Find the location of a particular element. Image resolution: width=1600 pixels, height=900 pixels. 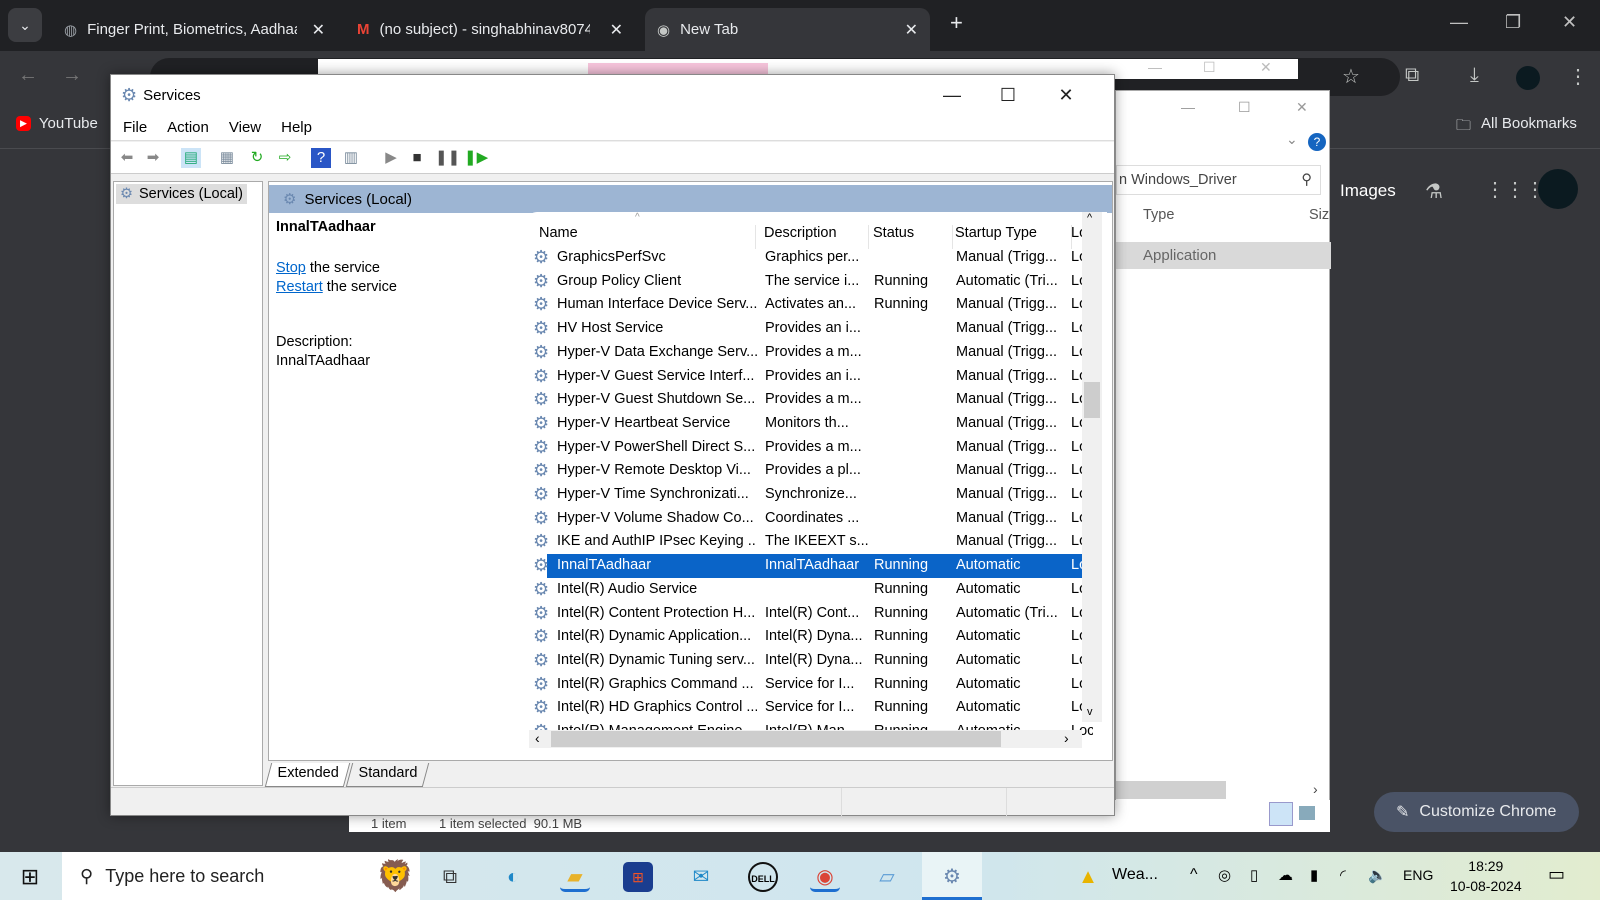

profile-avatar is located at coordinates (1528, 78).